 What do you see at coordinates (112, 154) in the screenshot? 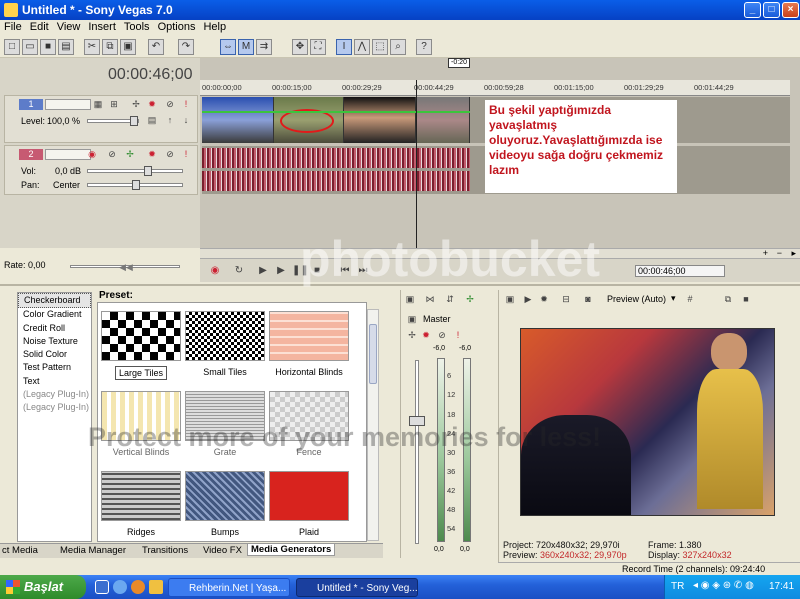
I see `invert-phase-icon: ⊘` at bounding box center [112, 154].